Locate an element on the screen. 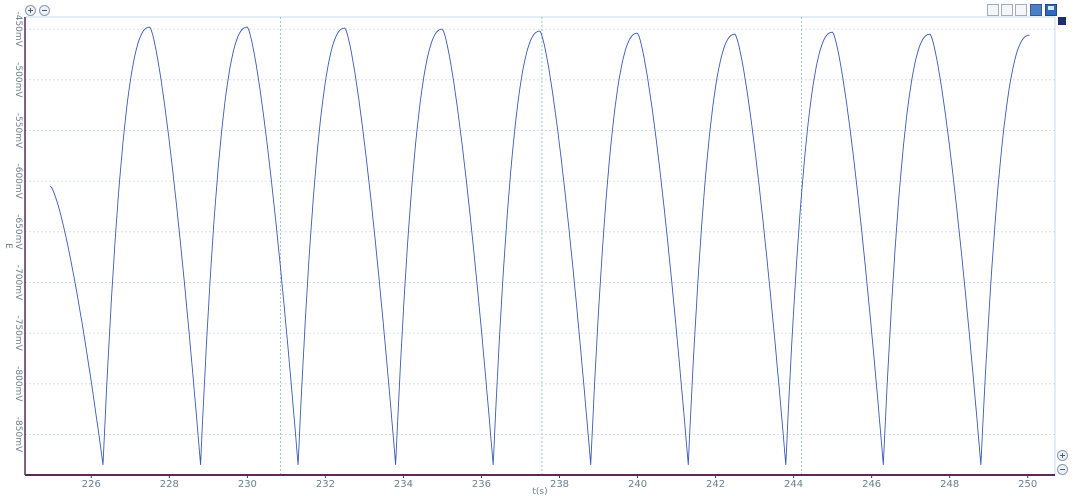  y-tick-label: -650mV is located at coordinates (18, 232).